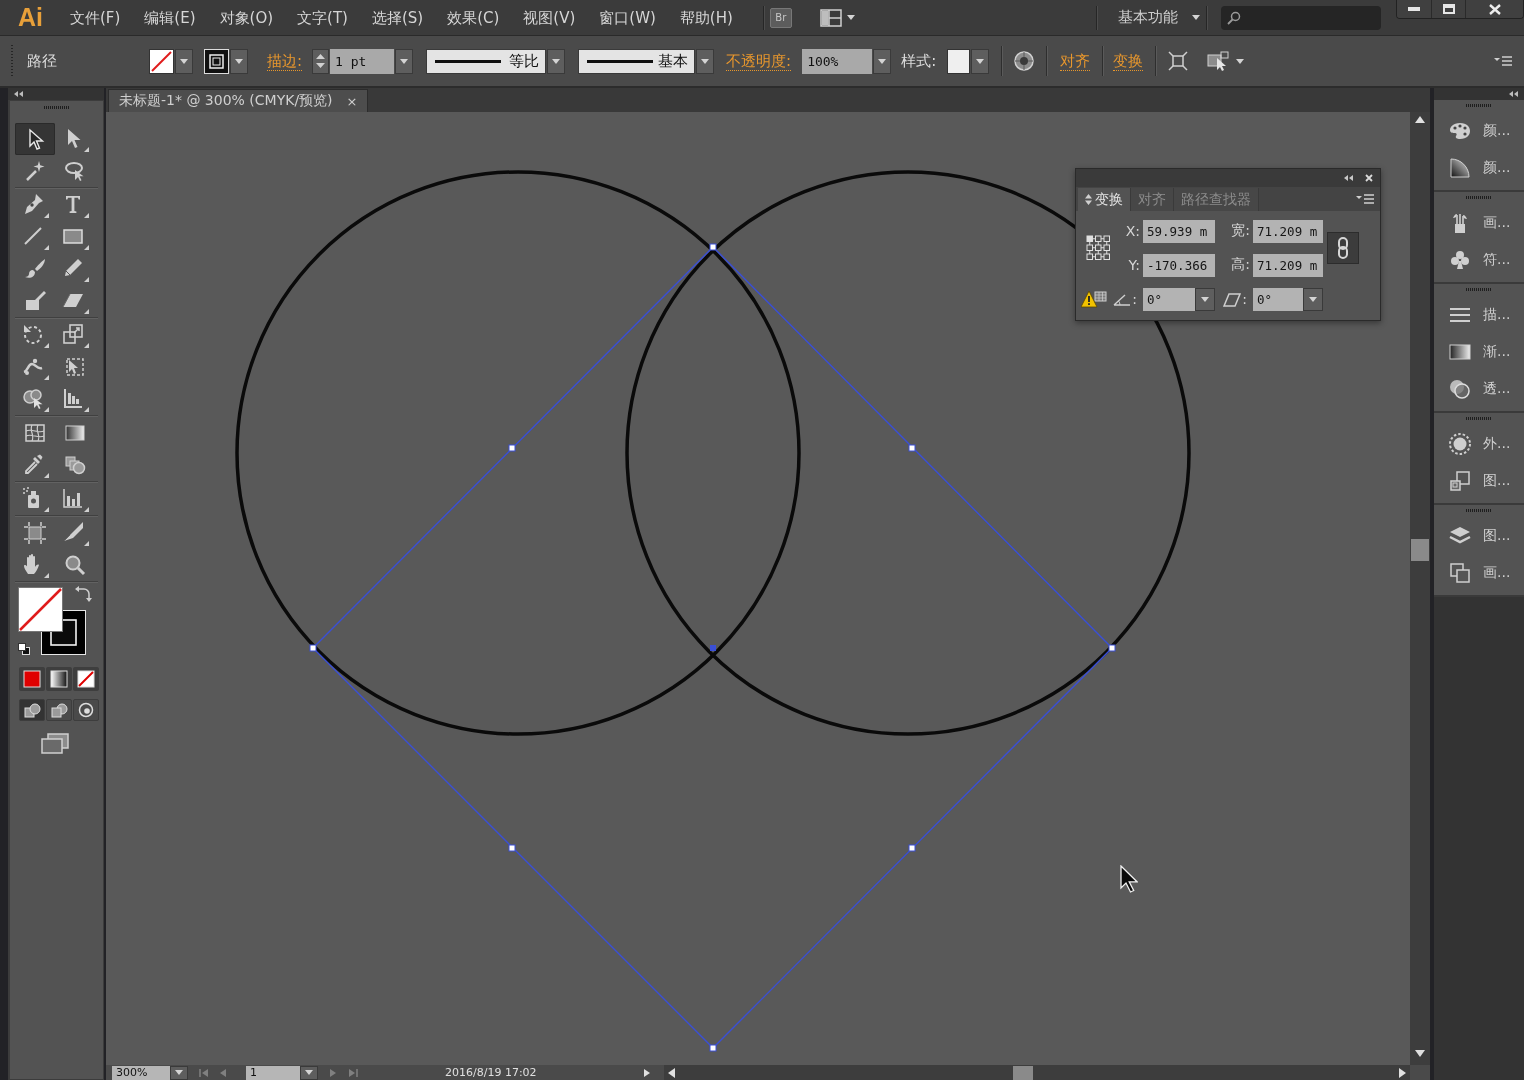 The width and height of the screenshot is (1524, 1080). Describe the element at coordinates (706, 17) in the screenshot. I see `menu-item: 帮助(H)` at that location.